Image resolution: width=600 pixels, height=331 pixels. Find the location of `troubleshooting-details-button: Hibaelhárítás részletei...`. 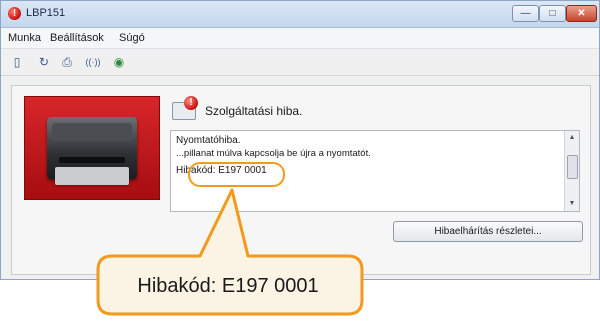

troubleshooting-details-button: Hibaelhárítás részletei... is located at coordinates (488, 231).